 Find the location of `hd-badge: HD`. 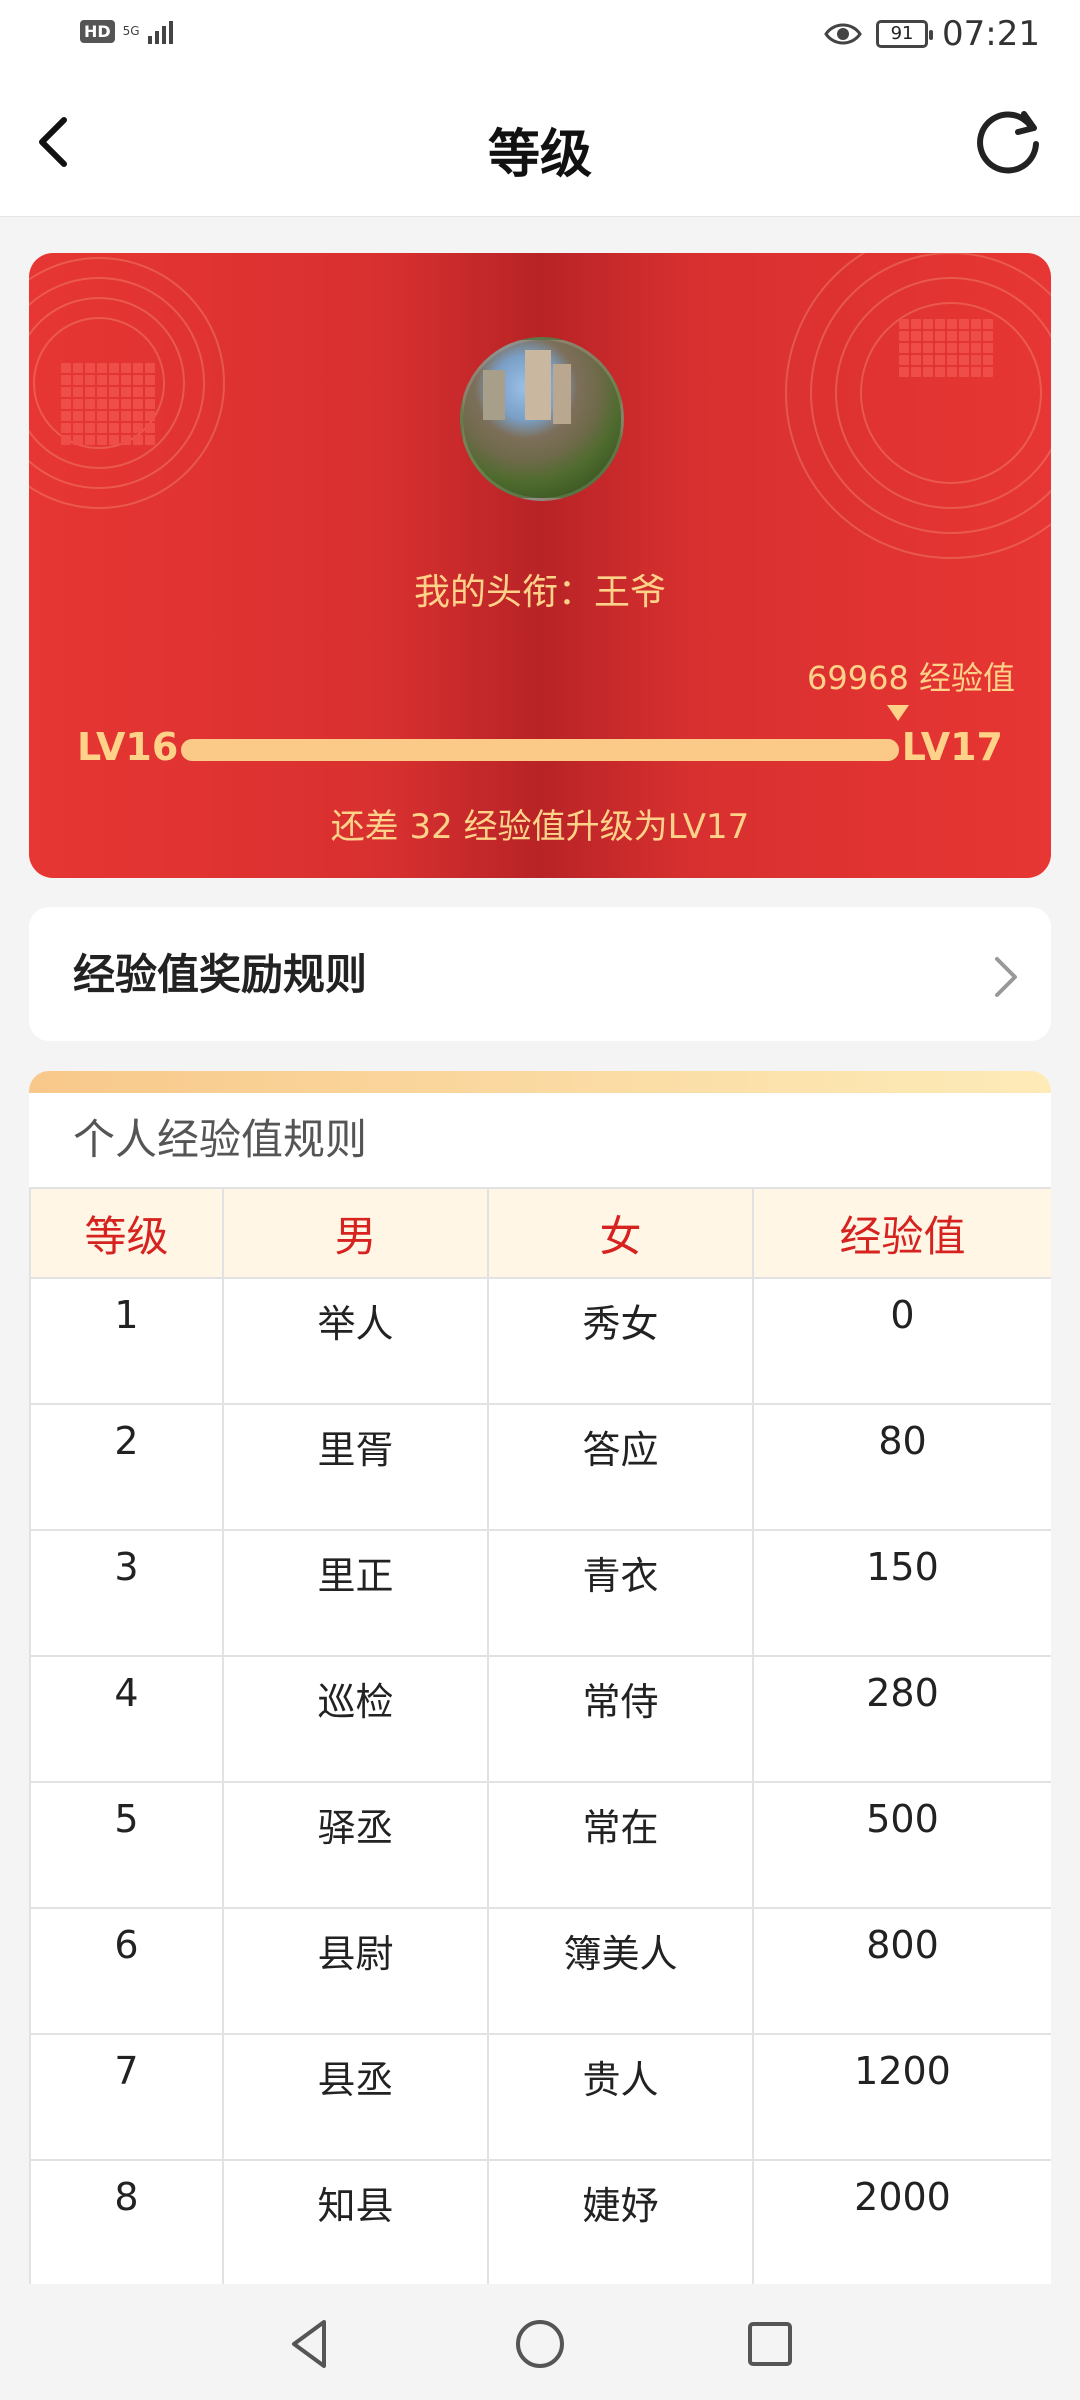

hd-badge: HD is located at coordinates (97, 31).